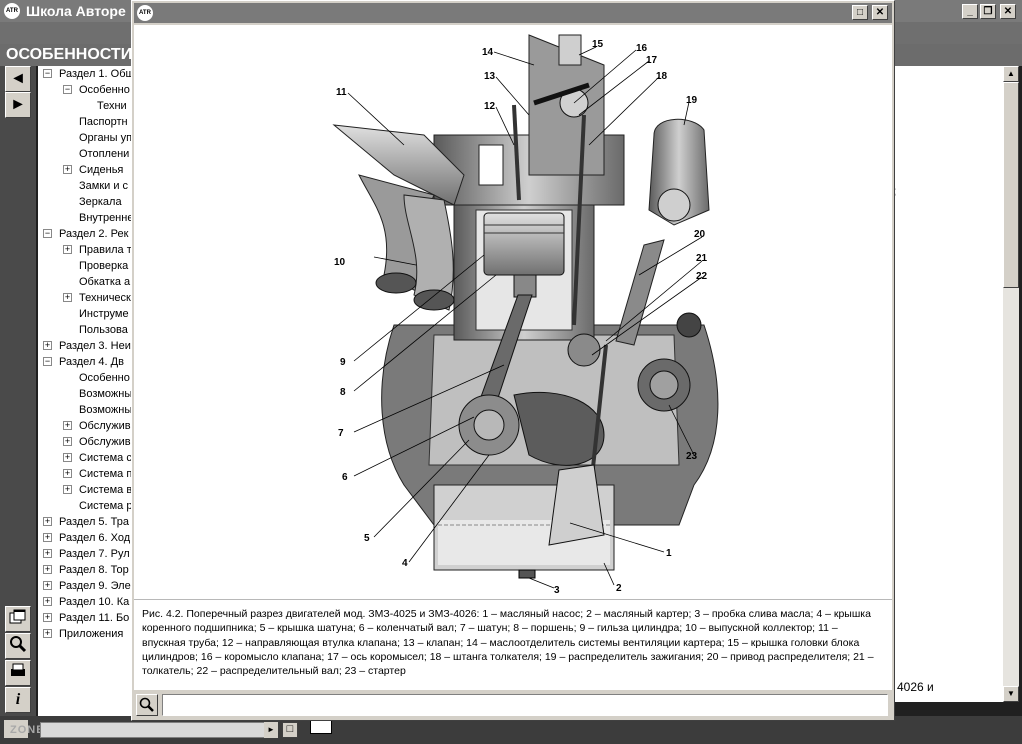  What do you see at coordinates (105, 474) in the screenshot?
I see `tree-item: Система п` at bounding box center [105, 474].